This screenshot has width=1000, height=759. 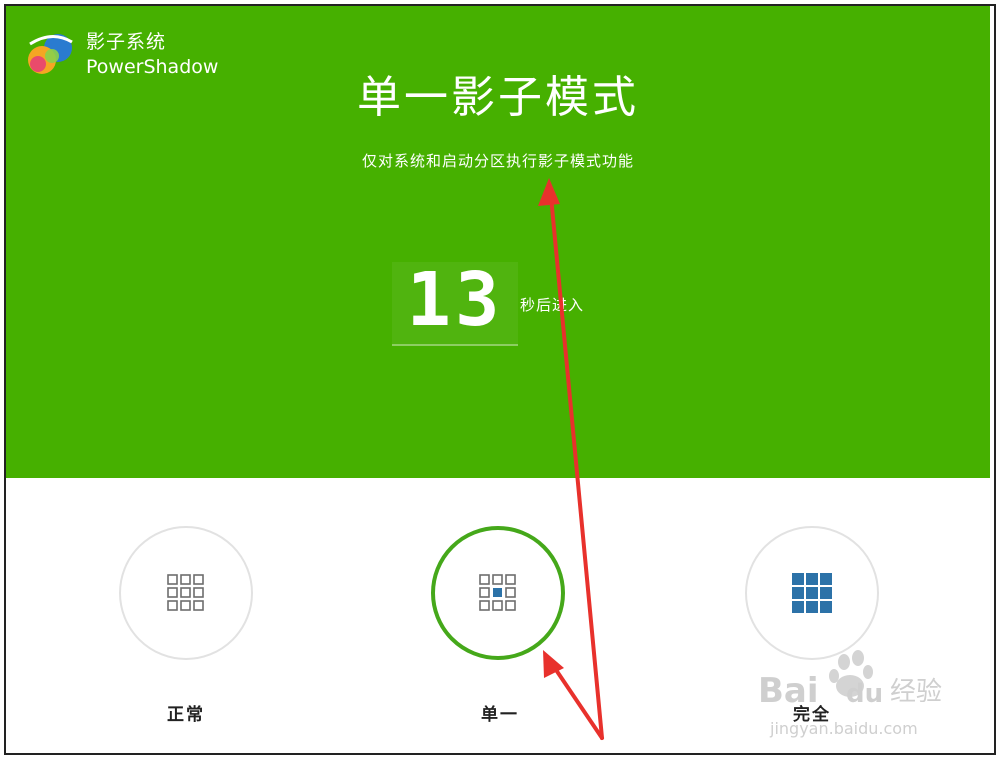 What do you see at coordinates (500, 712) in the screenshot?
I see `mode-single-label: 单一` at bounding box center [500, 712].